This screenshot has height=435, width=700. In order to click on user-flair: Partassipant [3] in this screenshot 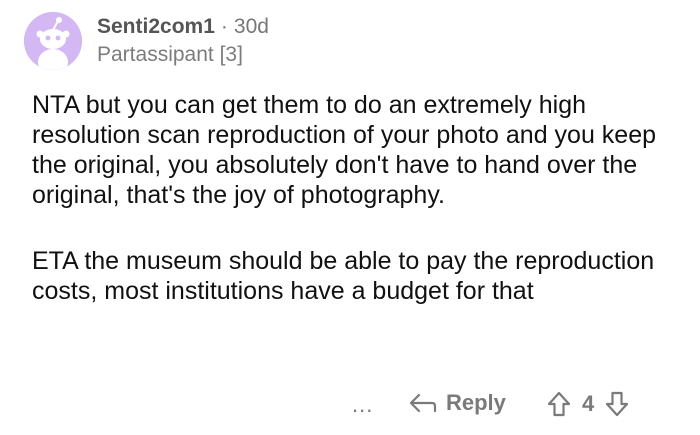, I will do `click(170, 54)`.